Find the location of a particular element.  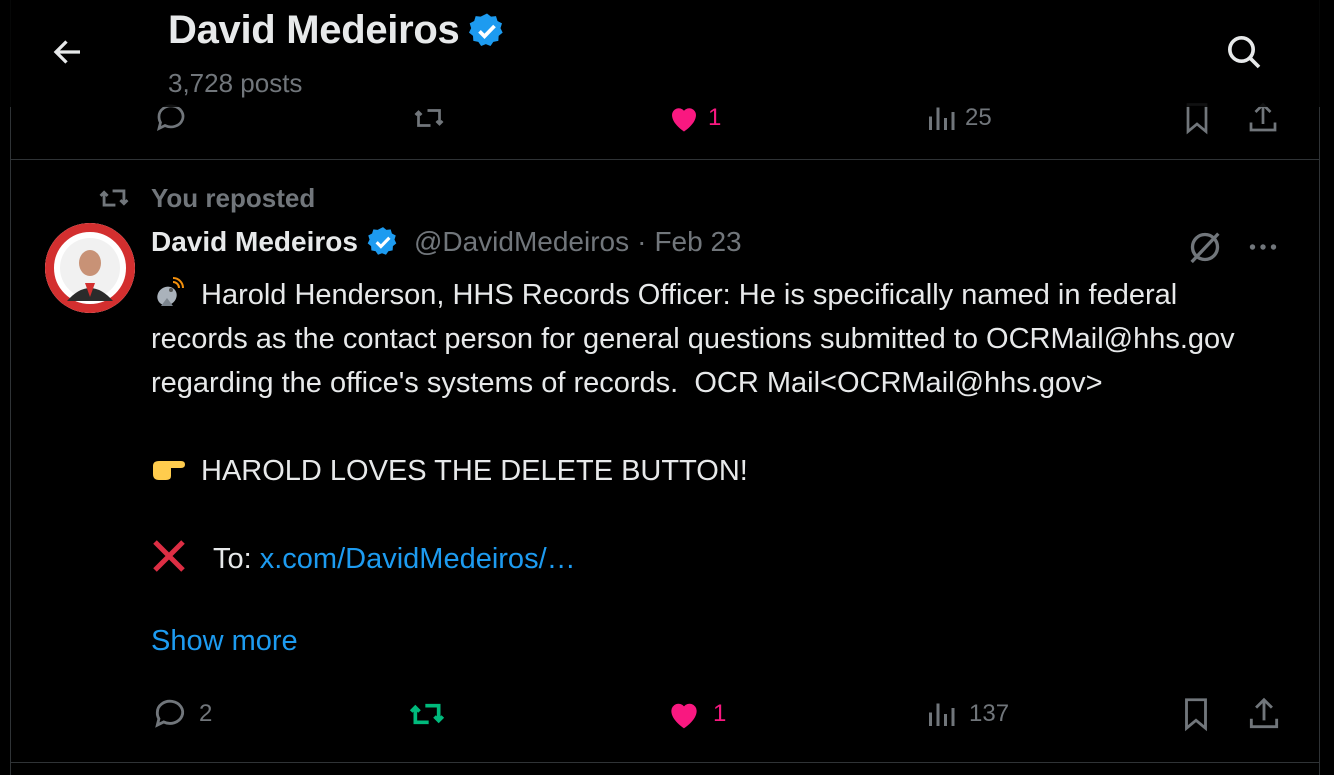

repost-label: You reposted is located at coordinates (233, 197).